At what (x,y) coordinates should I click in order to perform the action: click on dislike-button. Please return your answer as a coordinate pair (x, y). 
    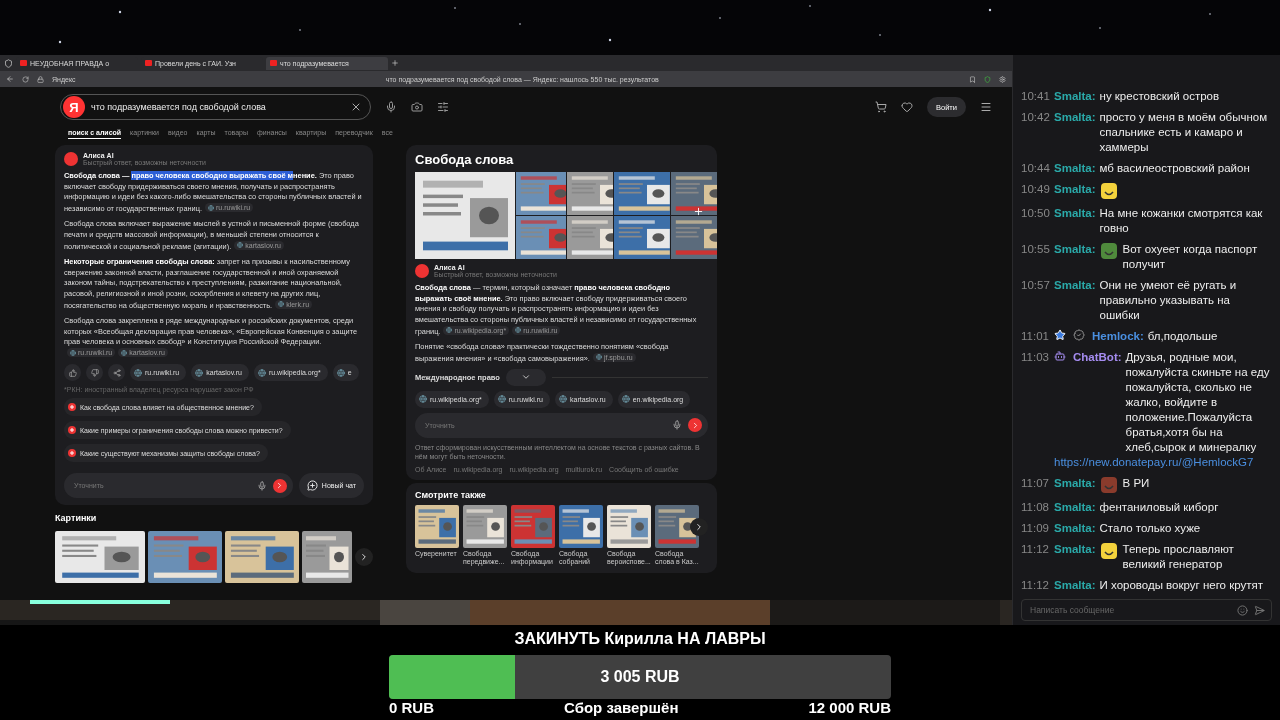
    Looking at the image, I should click on (94, 373).